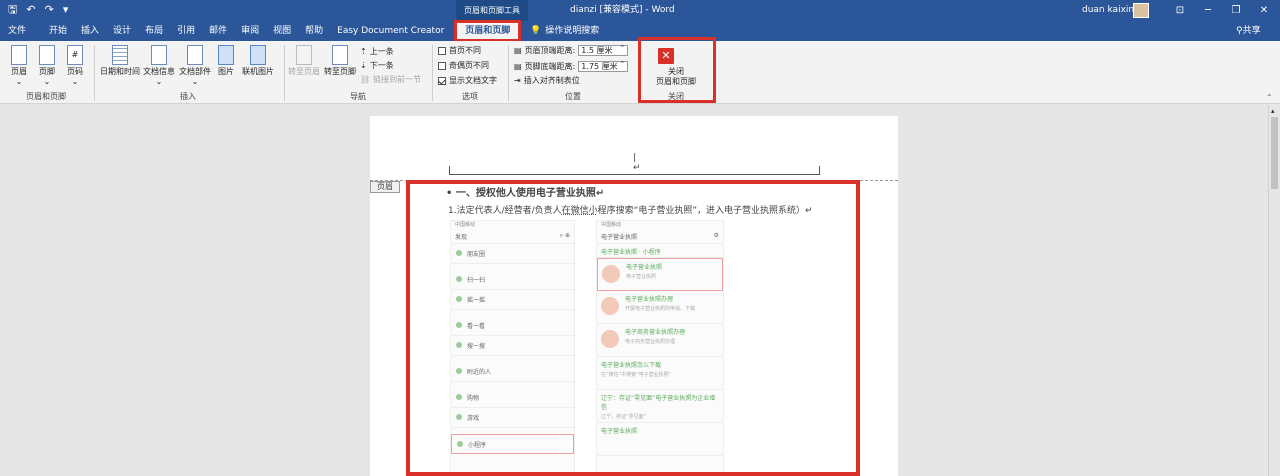  I want to click on tab-home: 开始, so click(53, 31).